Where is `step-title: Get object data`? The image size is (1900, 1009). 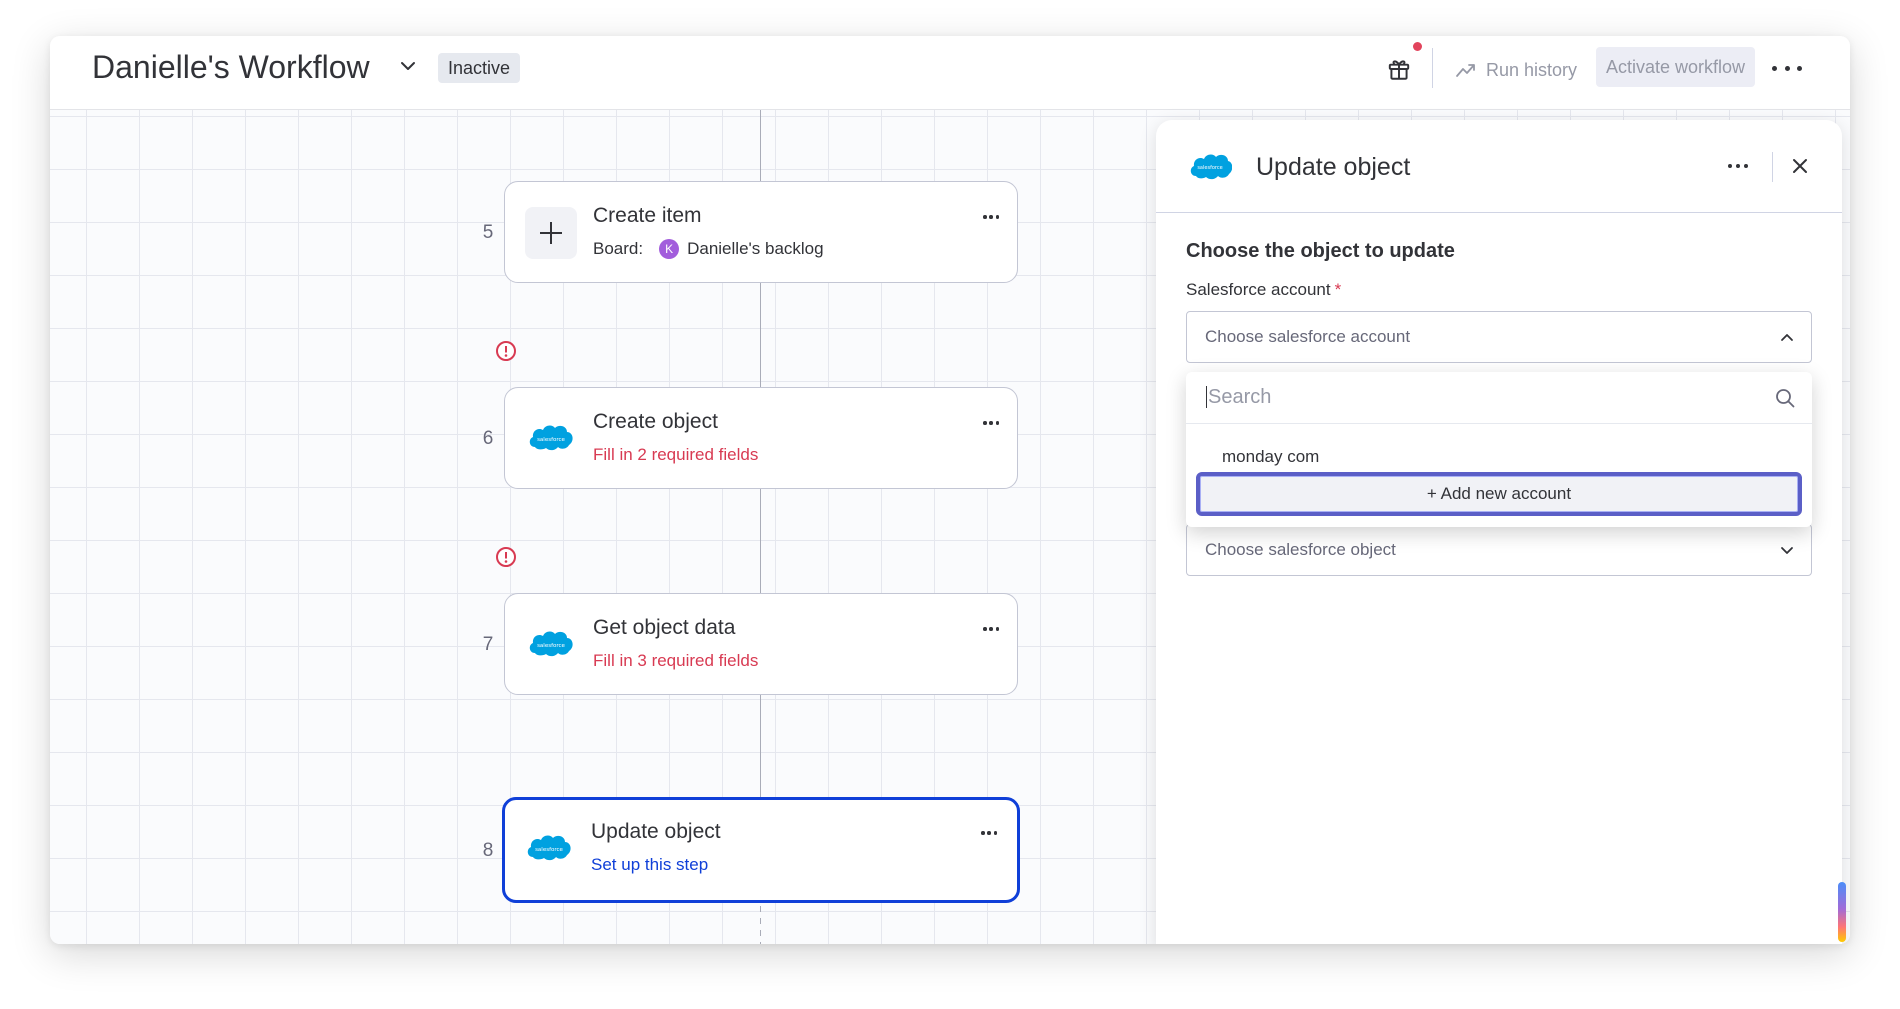 step-title: Get object data is located at coordinates (664, 627).